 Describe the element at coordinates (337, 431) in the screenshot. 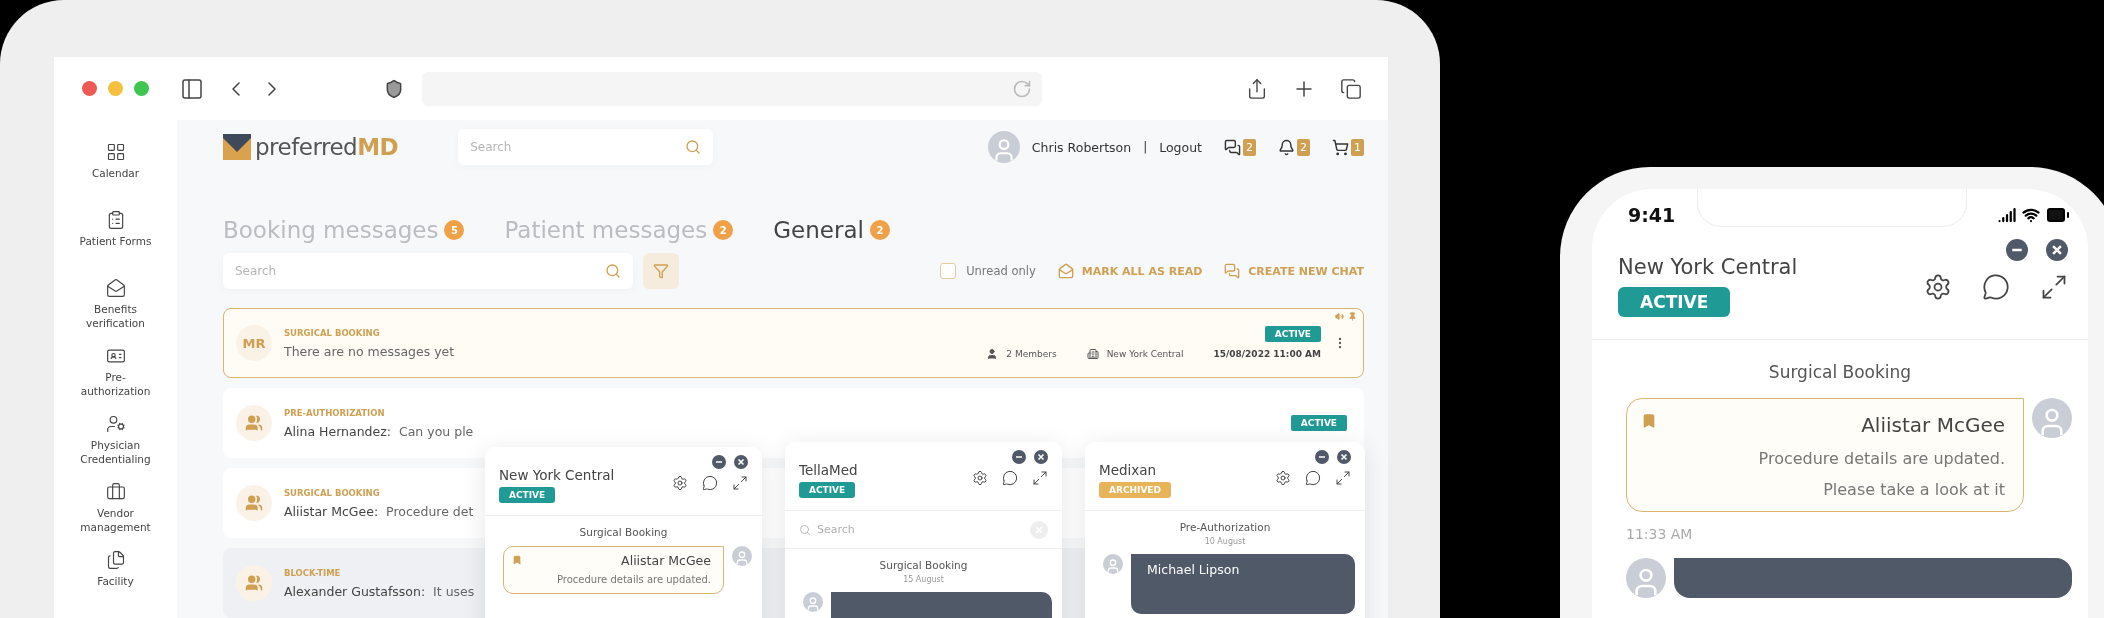

I see `sender-name: Alina Hernandez:` at that location.